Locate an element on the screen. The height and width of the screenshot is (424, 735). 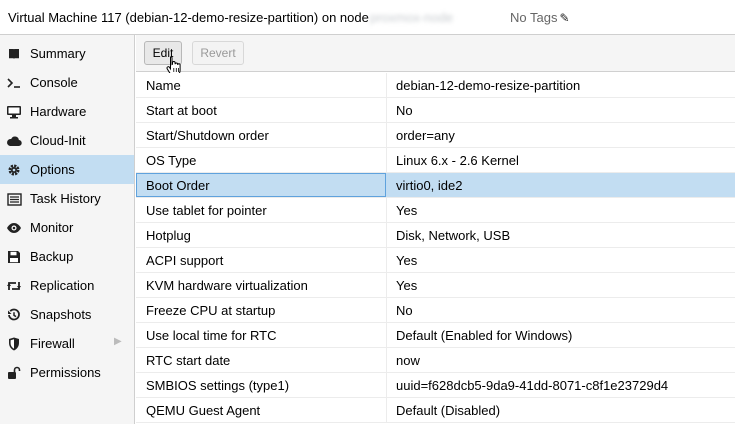
options-row: QEMU Guest Agent Default (Disabled) is located at coordinates (435, 410).